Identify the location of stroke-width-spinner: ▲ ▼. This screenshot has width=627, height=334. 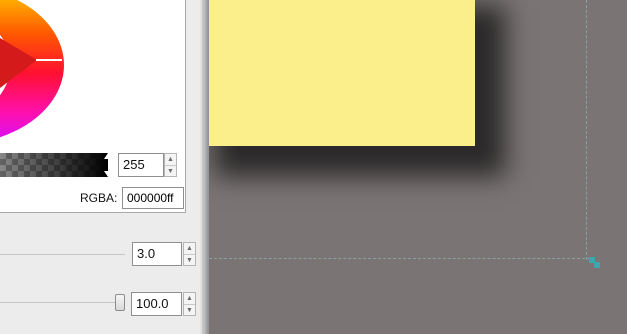
(189, 254).